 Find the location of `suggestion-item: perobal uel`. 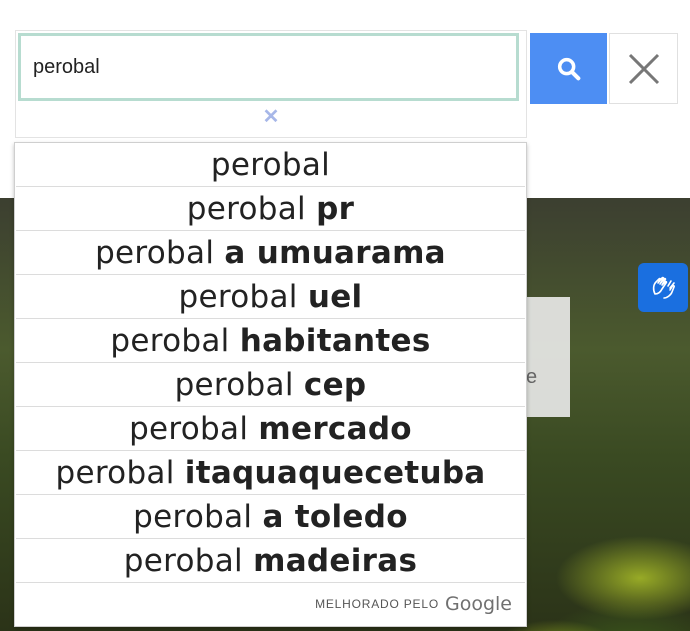

suggestion-item: perobal uel is located at coordinates (270, 297).